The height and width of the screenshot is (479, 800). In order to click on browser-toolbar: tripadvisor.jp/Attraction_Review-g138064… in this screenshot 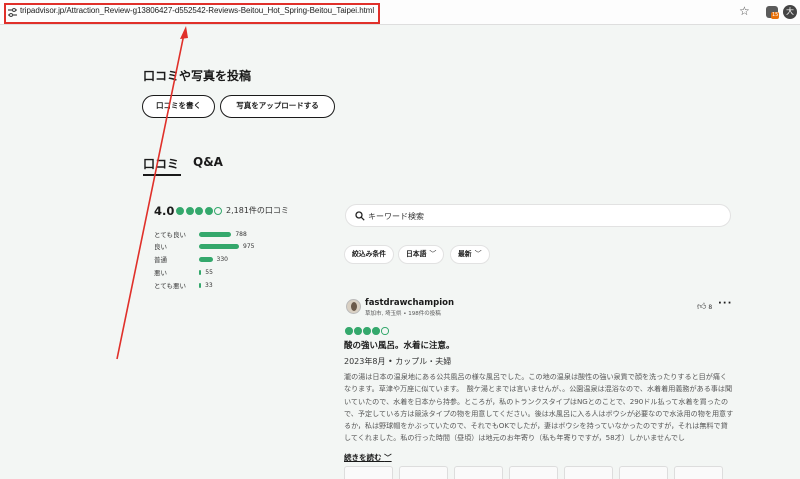, I will do `click(400, 12)`.